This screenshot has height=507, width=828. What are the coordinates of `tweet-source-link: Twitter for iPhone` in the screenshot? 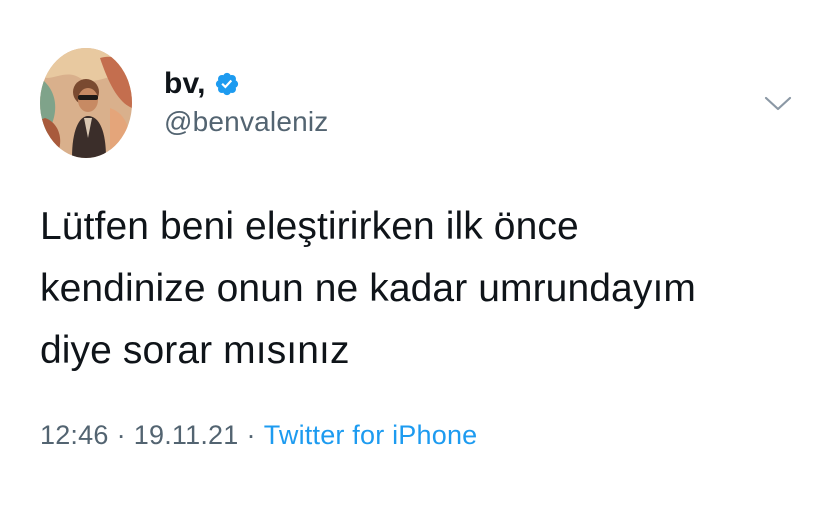 It's located at (371, 435).